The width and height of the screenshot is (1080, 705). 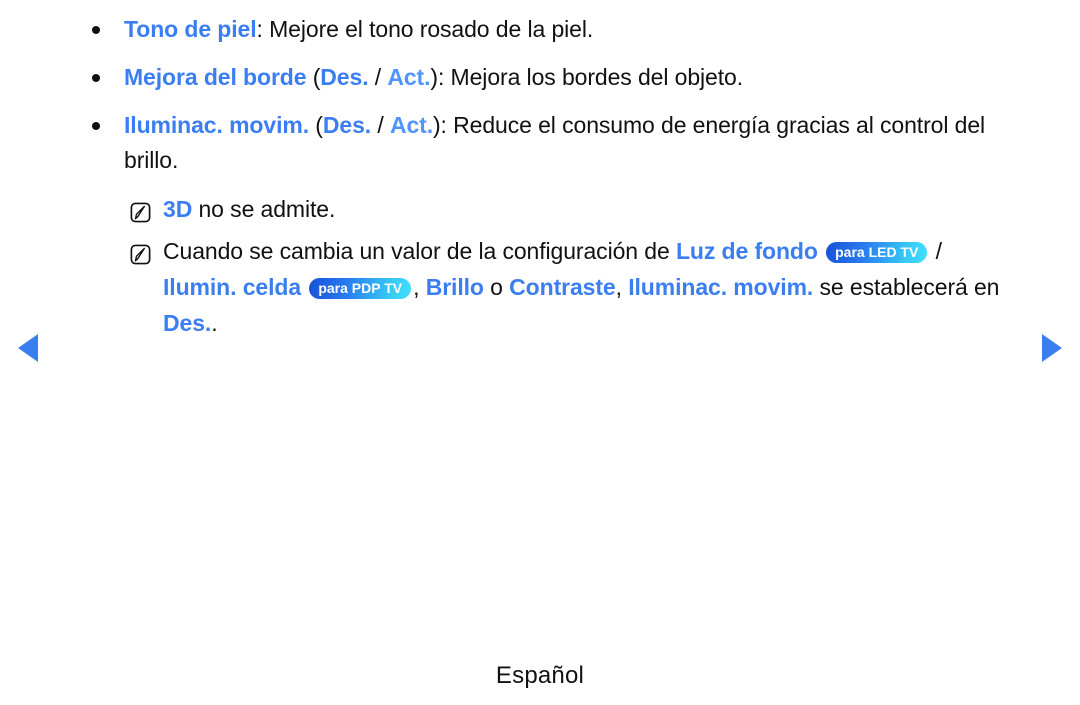 I want to click on keyword-run: Mejora del borde, so click(x=215, y=77).